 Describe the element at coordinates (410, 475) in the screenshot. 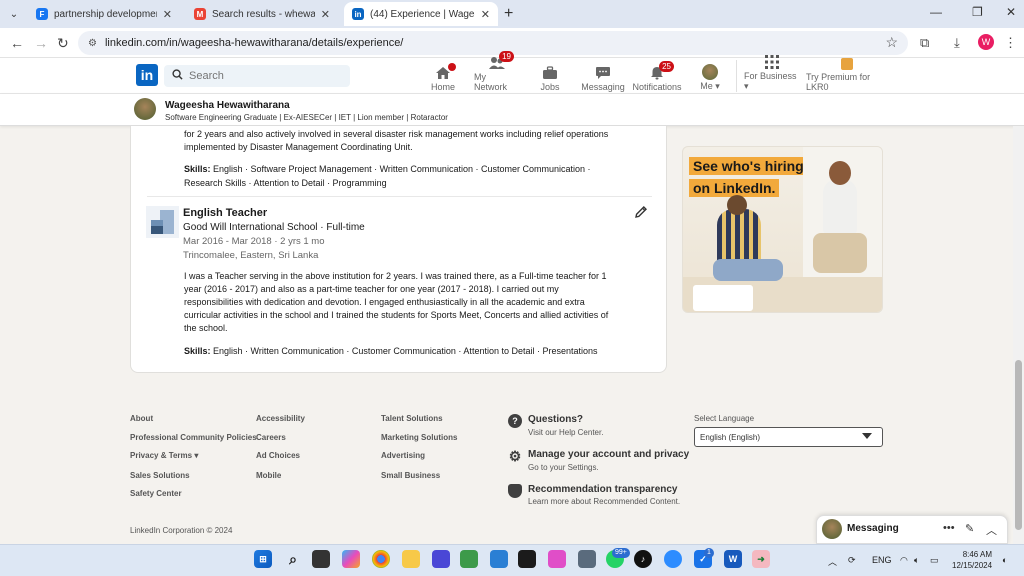

I see `footer-link-small-business: Small Business` at that location.